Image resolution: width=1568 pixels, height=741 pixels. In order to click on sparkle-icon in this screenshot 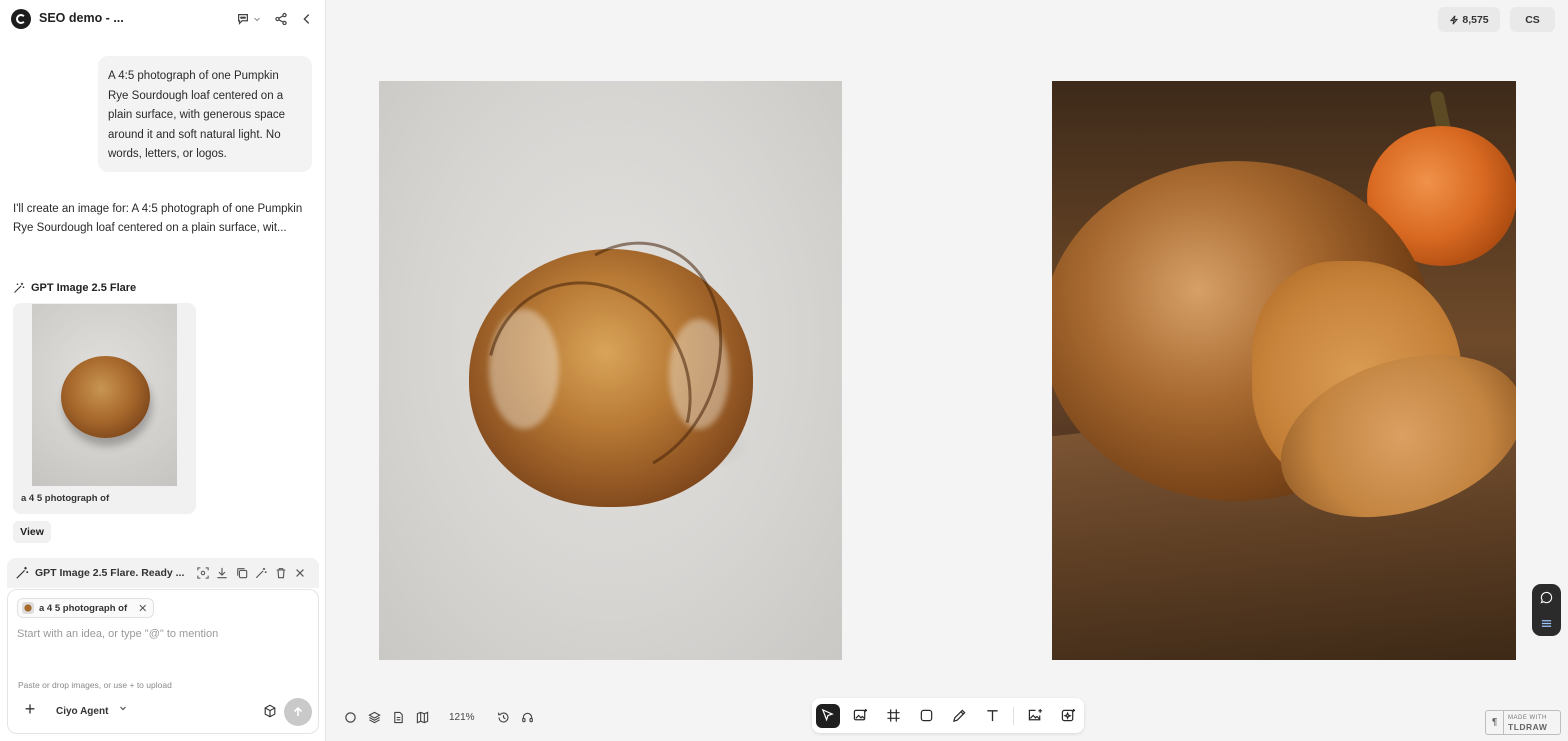, I will do `click(22, 572)`.